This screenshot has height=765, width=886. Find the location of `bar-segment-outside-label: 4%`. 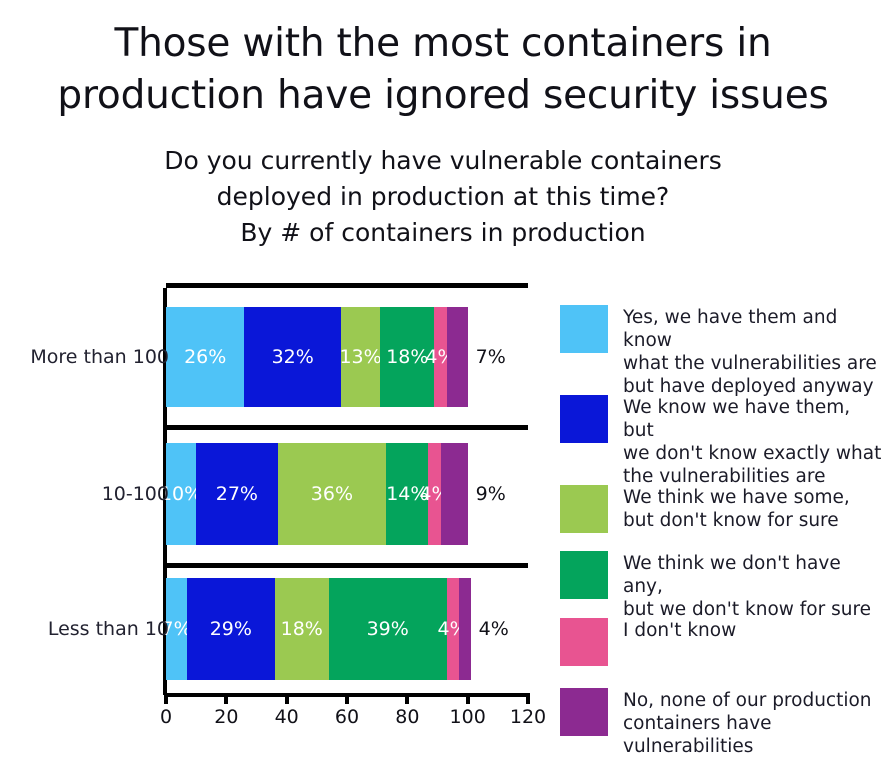

bar-segment-outside-label: 4% is located at coordinates (493, 629).